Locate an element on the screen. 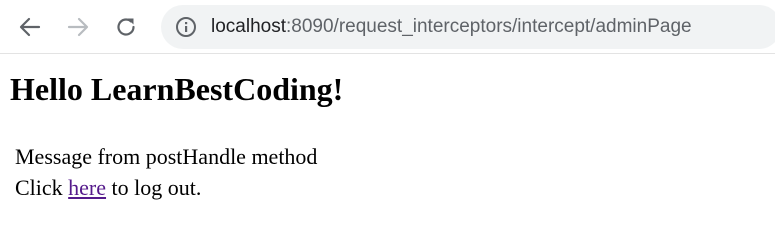  back-button is located at coordinates (30, 27).